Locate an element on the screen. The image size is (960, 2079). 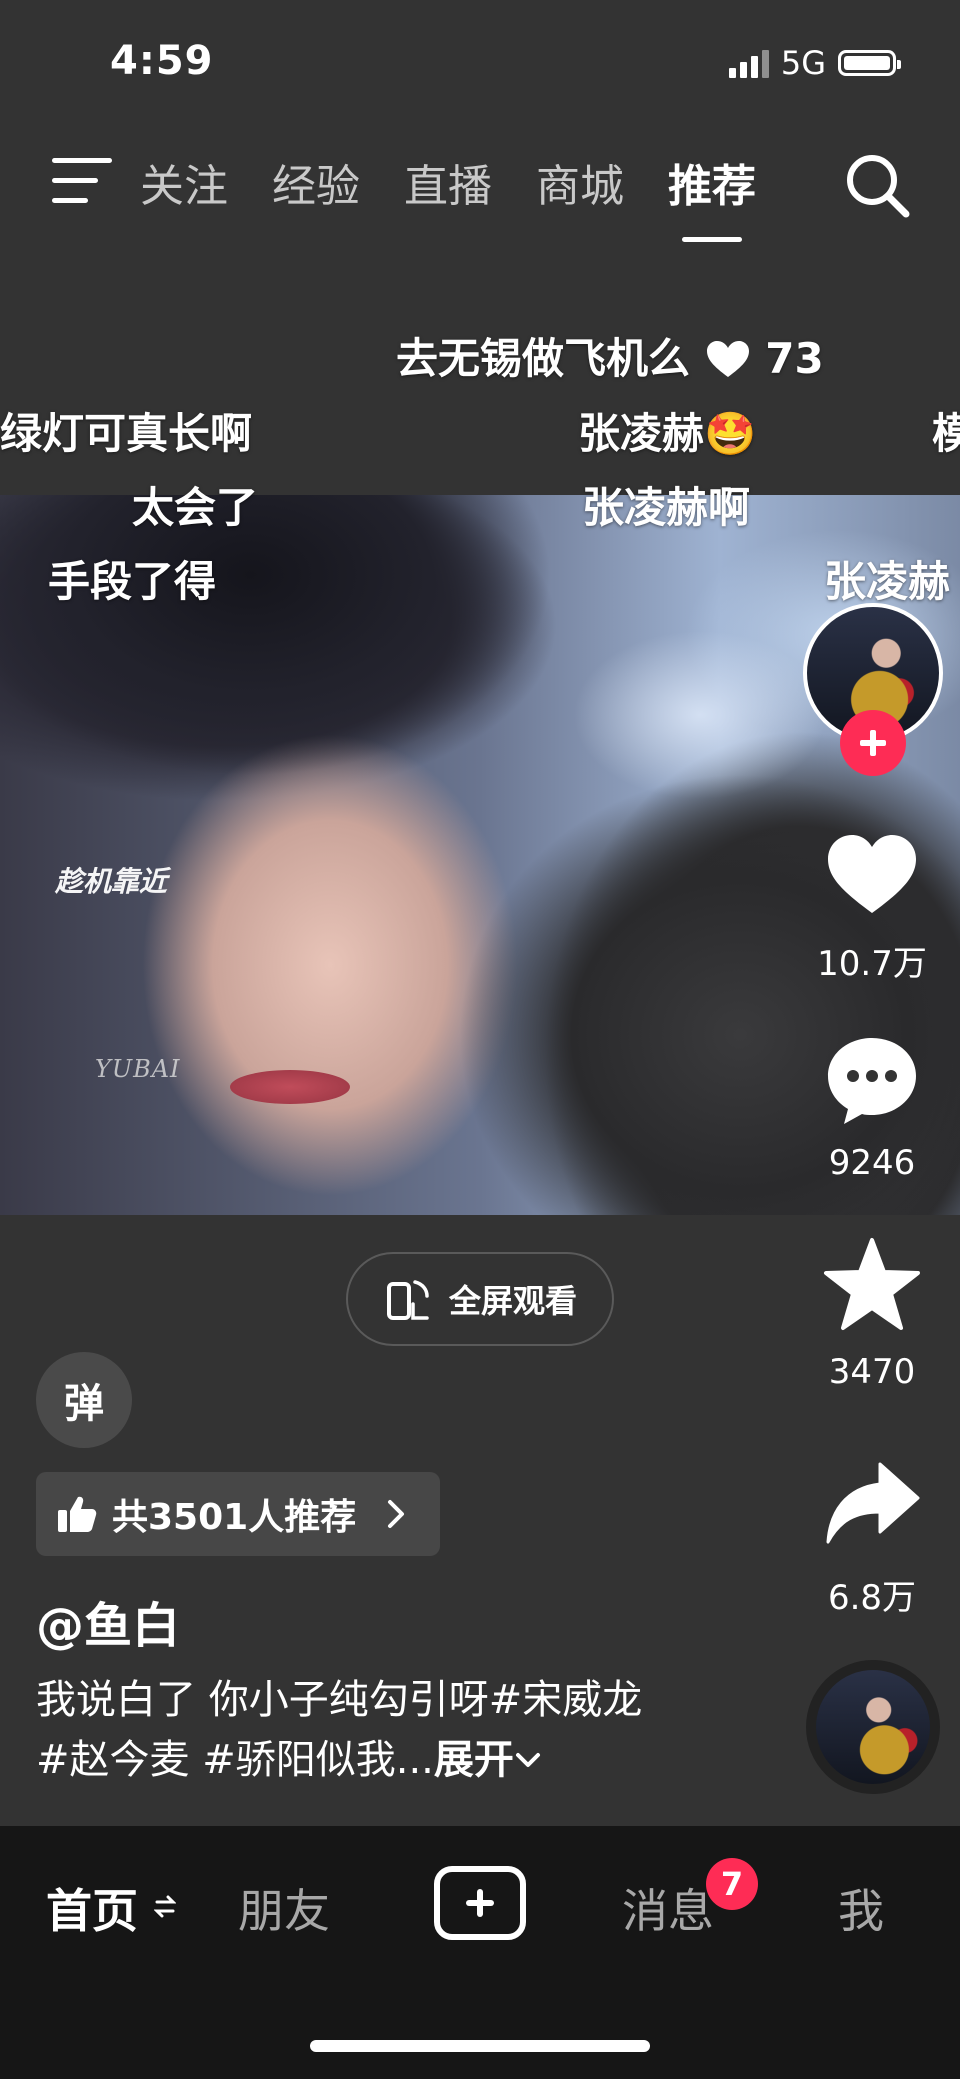
danmaku-comment: 张凌赫 is located at coordinates (887, 581).